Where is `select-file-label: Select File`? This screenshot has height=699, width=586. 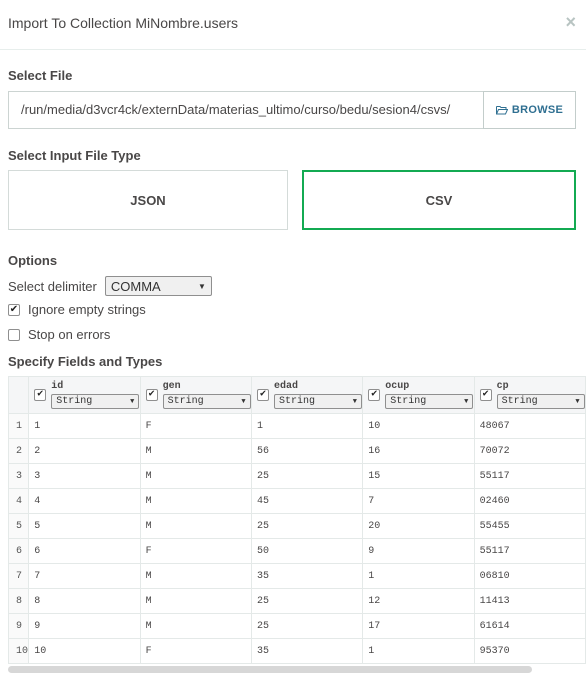
select-file-label: Select File is located at coordinates (40, 75).